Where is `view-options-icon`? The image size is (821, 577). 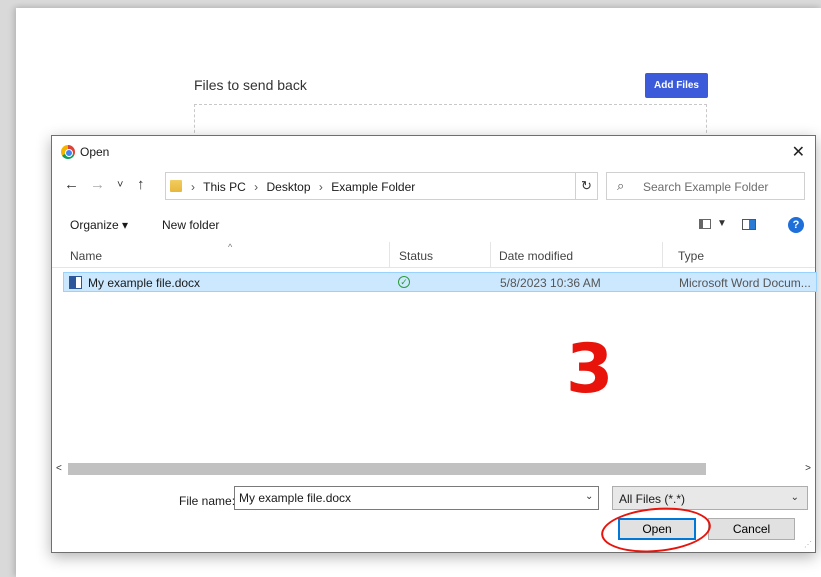
view-options-icon is located at coordinates (705, 224).